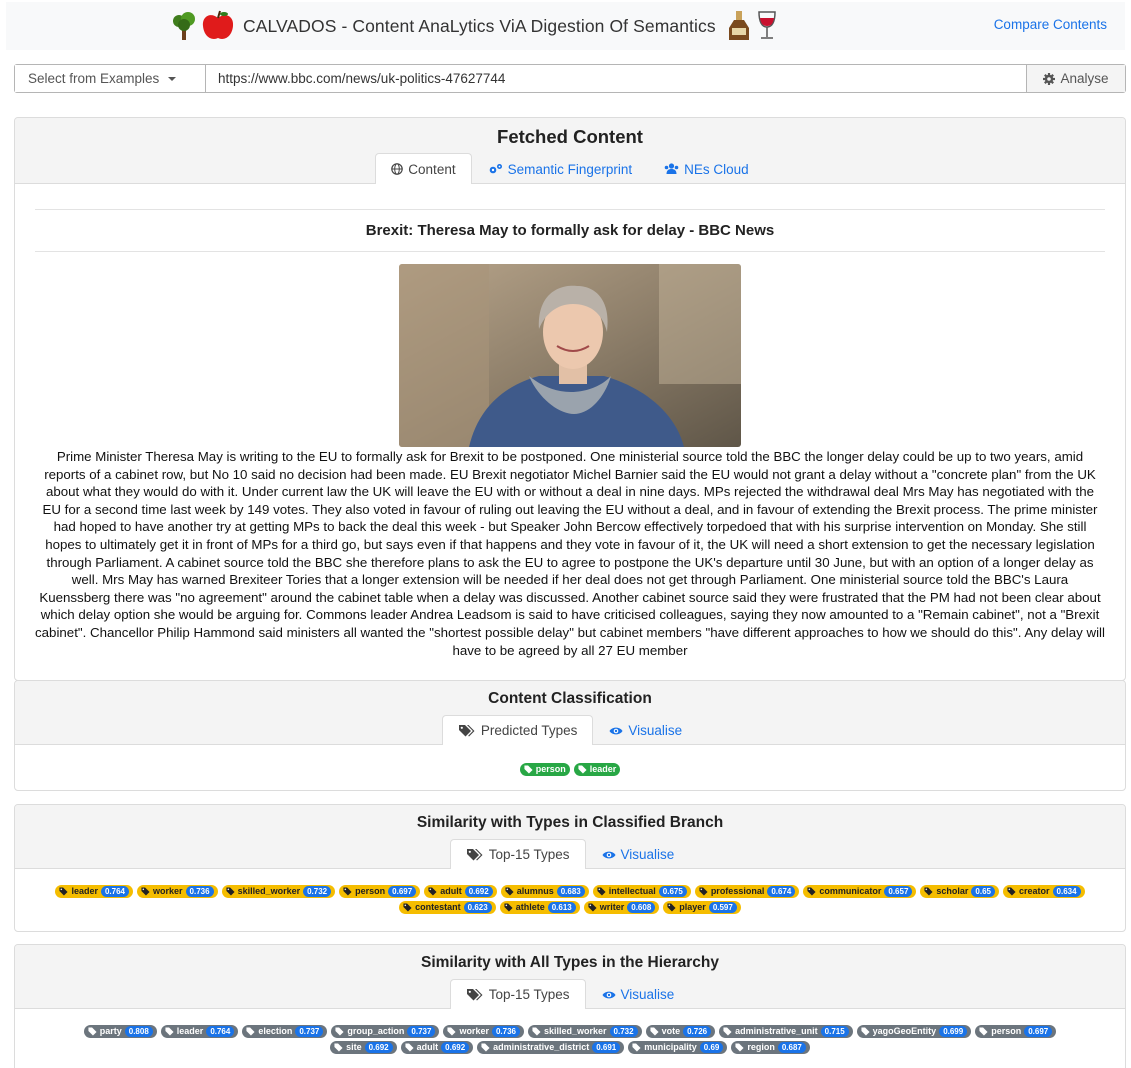 Image resolution: width=1131 pixels, height=1068 pixels. What do you see at coordinates (904, 1031) in the screenshot?
I see `tag-label: yagoGeoEntity` at bounding box center [904, 1031].